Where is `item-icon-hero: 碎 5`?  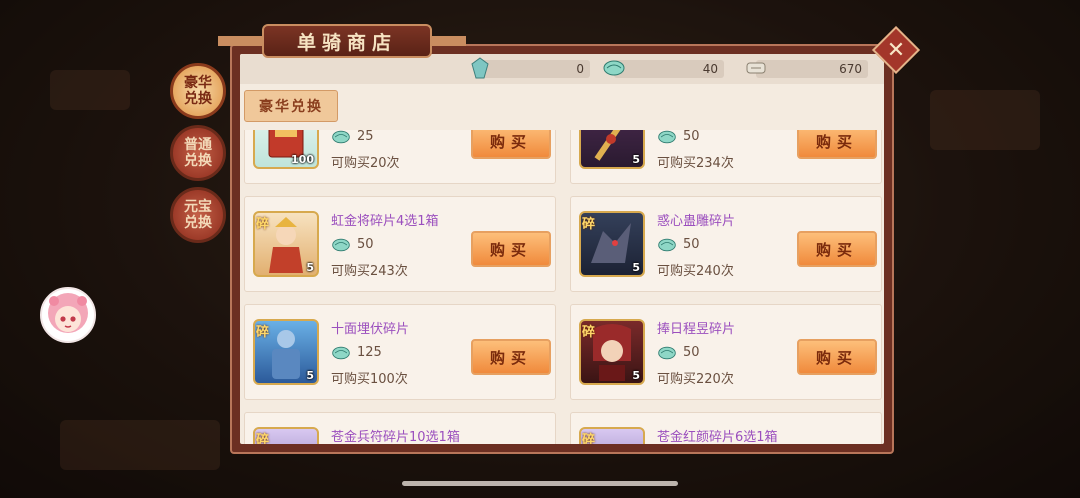
item-icon-hero: 碎 5 is located at coordinates (612, 352).